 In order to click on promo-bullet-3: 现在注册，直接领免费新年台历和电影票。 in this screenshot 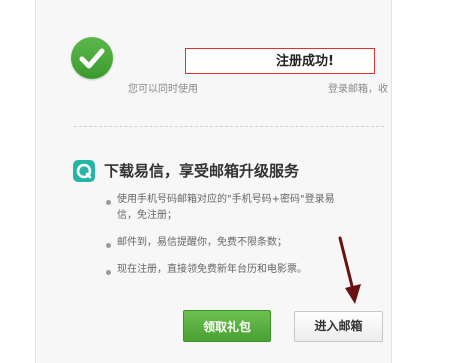, I will do `click(212, 269)`.